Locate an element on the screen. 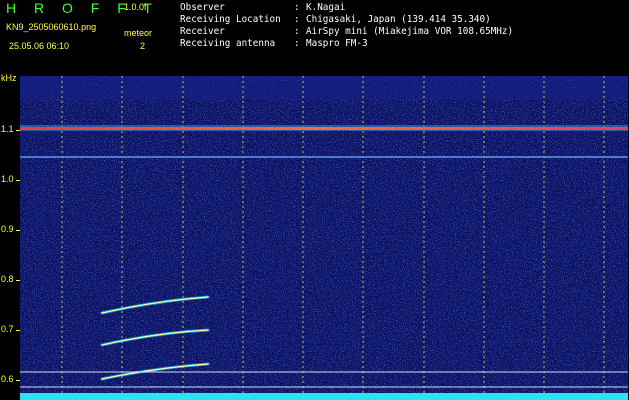 The width and height of the screenshot is (629, 400). info-value: AirSpy mini (Miakejima VOR 108.65MHz) is located at coordinates (410, 31).